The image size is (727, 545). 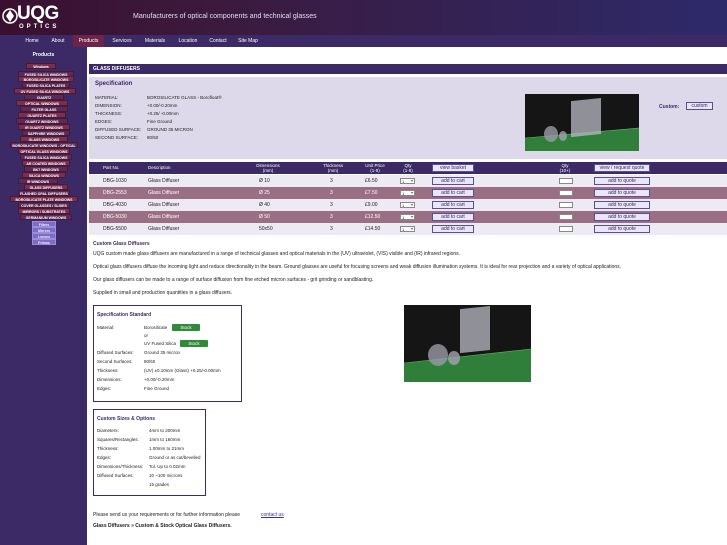 What do you see at coordinates (104, 457) in the screenshot?
I see `custom-size-key: Edges:` at bounding box center [104, 457].